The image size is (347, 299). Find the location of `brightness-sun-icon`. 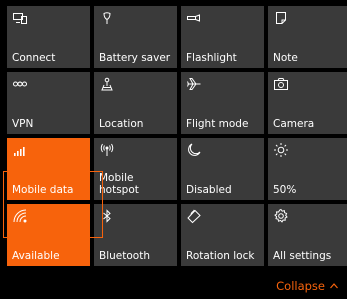

brightness-sun-icon is located at coordinates (281, 150).